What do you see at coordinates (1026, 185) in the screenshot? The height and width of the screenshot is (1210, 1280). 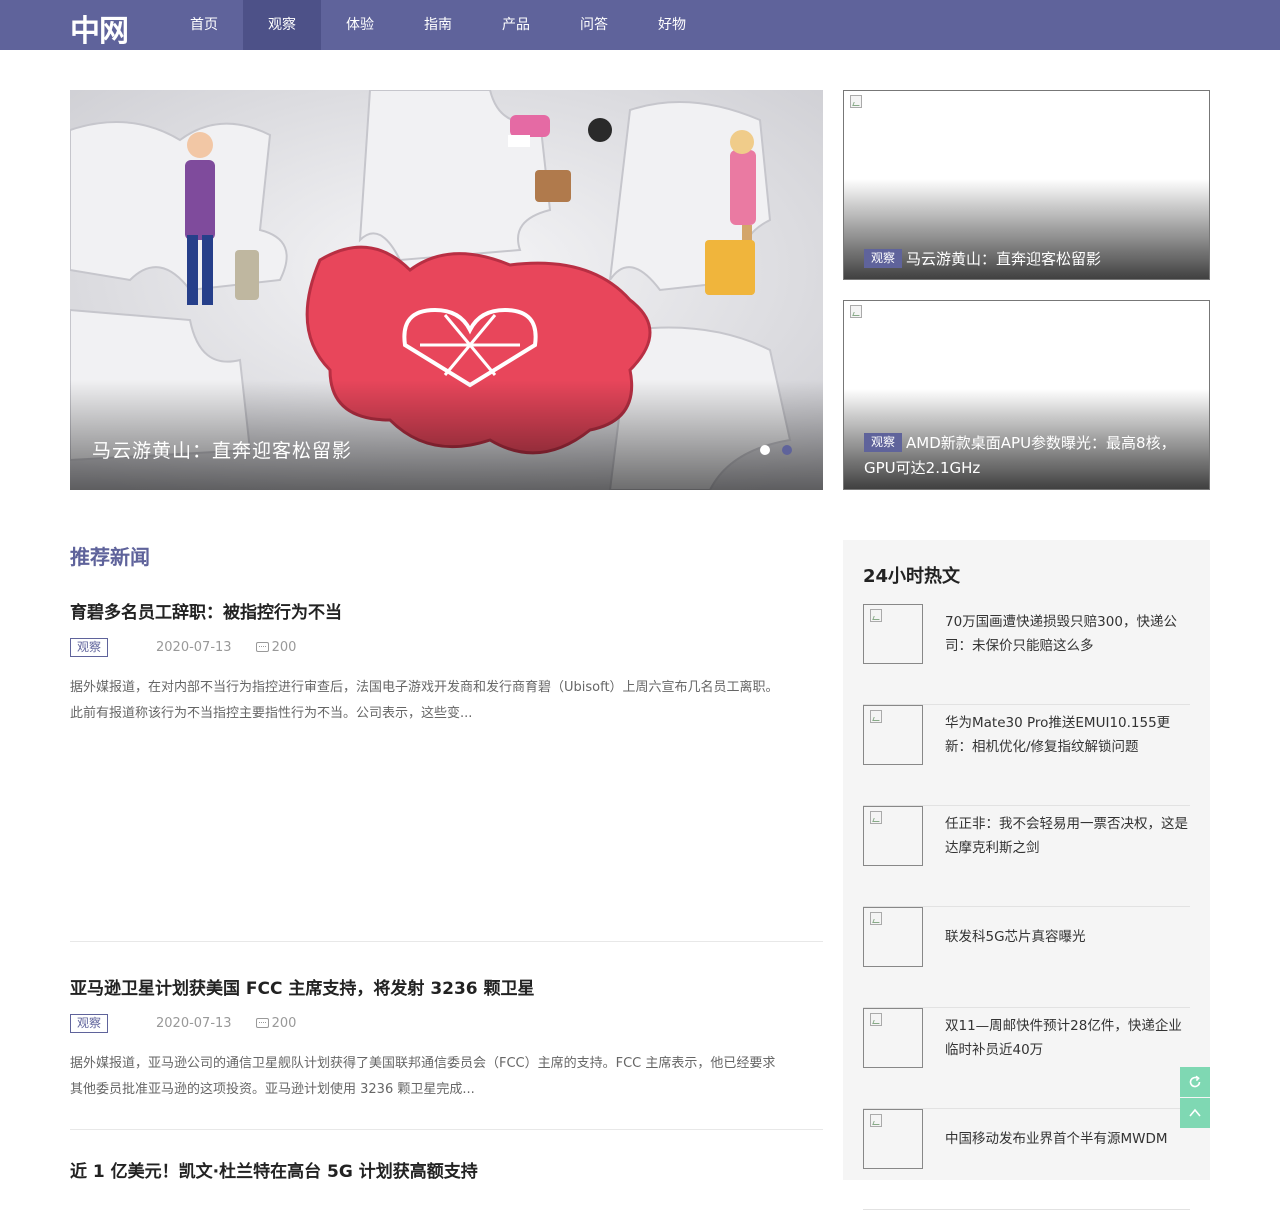 I see `side-feature-card-1: 观察 马云游黄山：直奔迎客松留影` at bounding box center [1026, 185].